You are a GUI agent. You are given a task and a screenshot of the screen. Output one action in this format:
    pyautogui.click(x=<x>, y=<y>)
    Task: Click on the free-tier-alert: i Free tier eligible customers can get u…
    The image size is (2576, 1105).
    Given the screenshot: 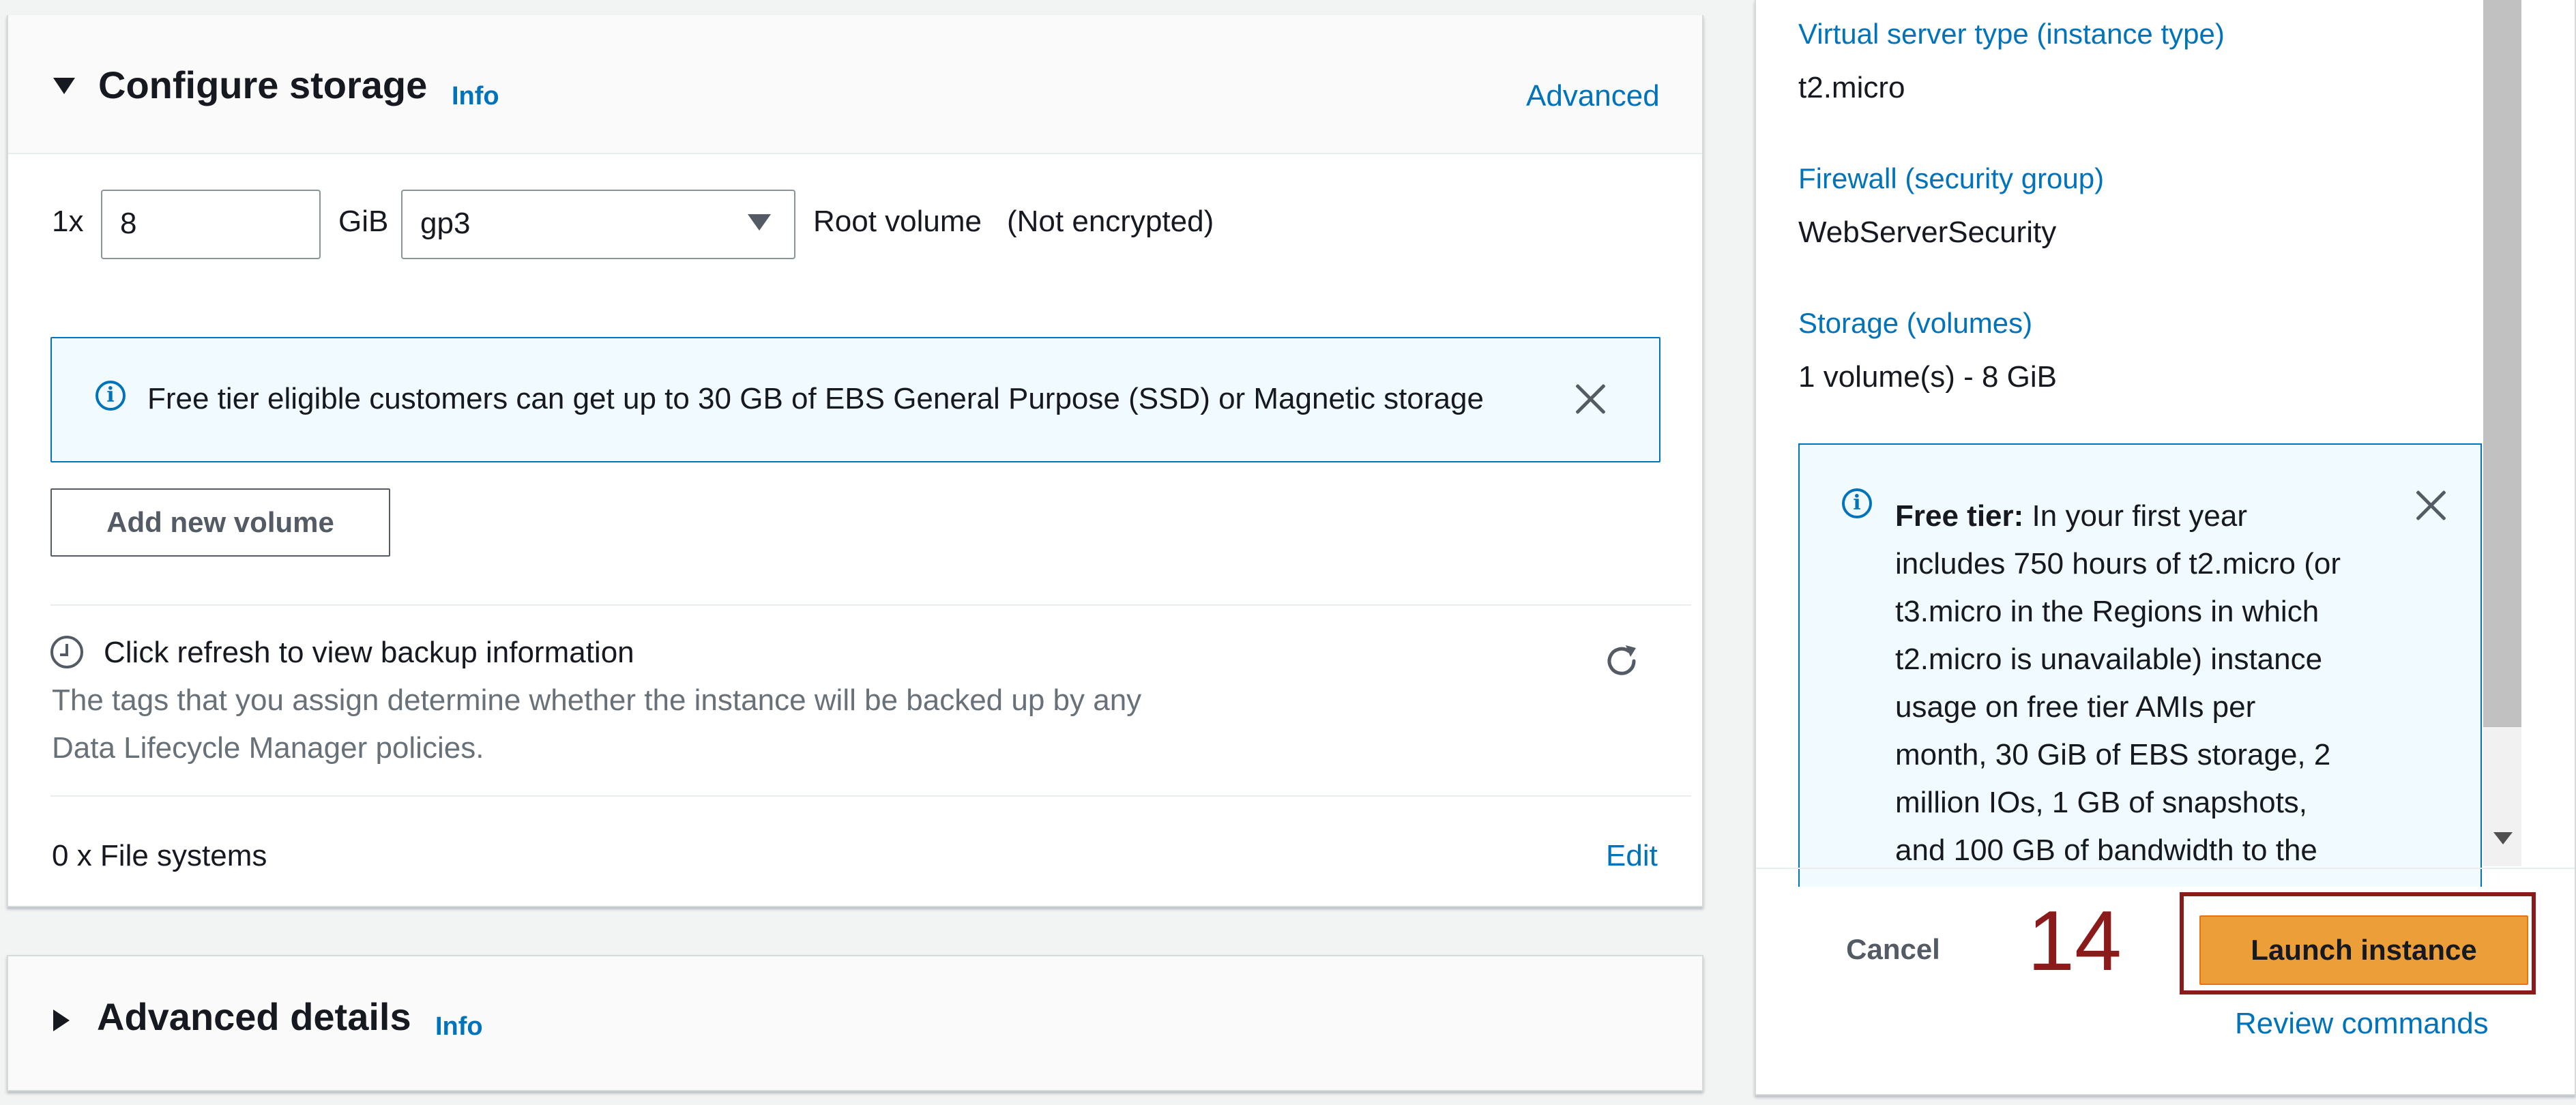 What is the action you would take?
    pyautogui.click(x=855, y=399)
    